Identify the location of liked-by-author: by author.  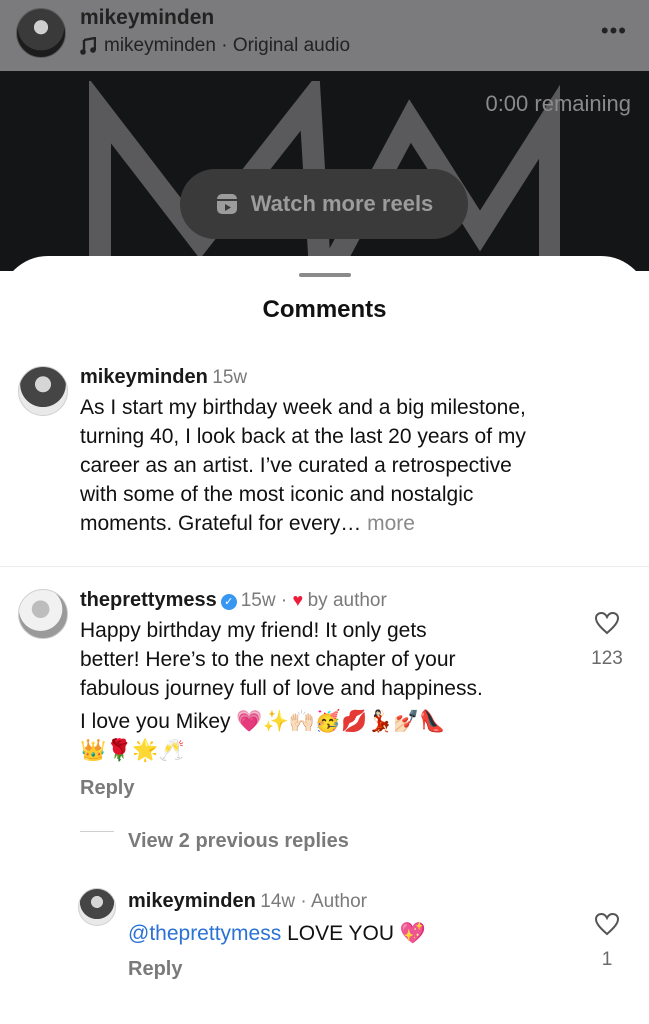
(347, 600).